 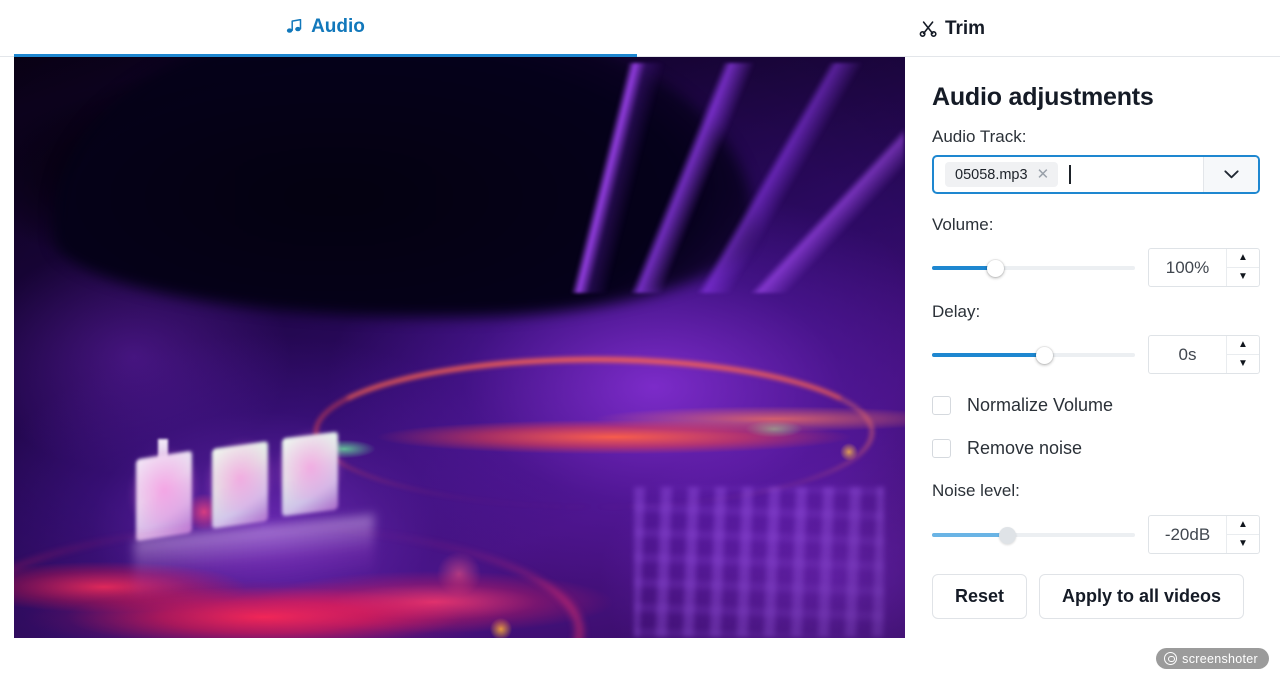 I want to click on panel-actions: Reset Apply to all videos, so click(x=1096, y=596).